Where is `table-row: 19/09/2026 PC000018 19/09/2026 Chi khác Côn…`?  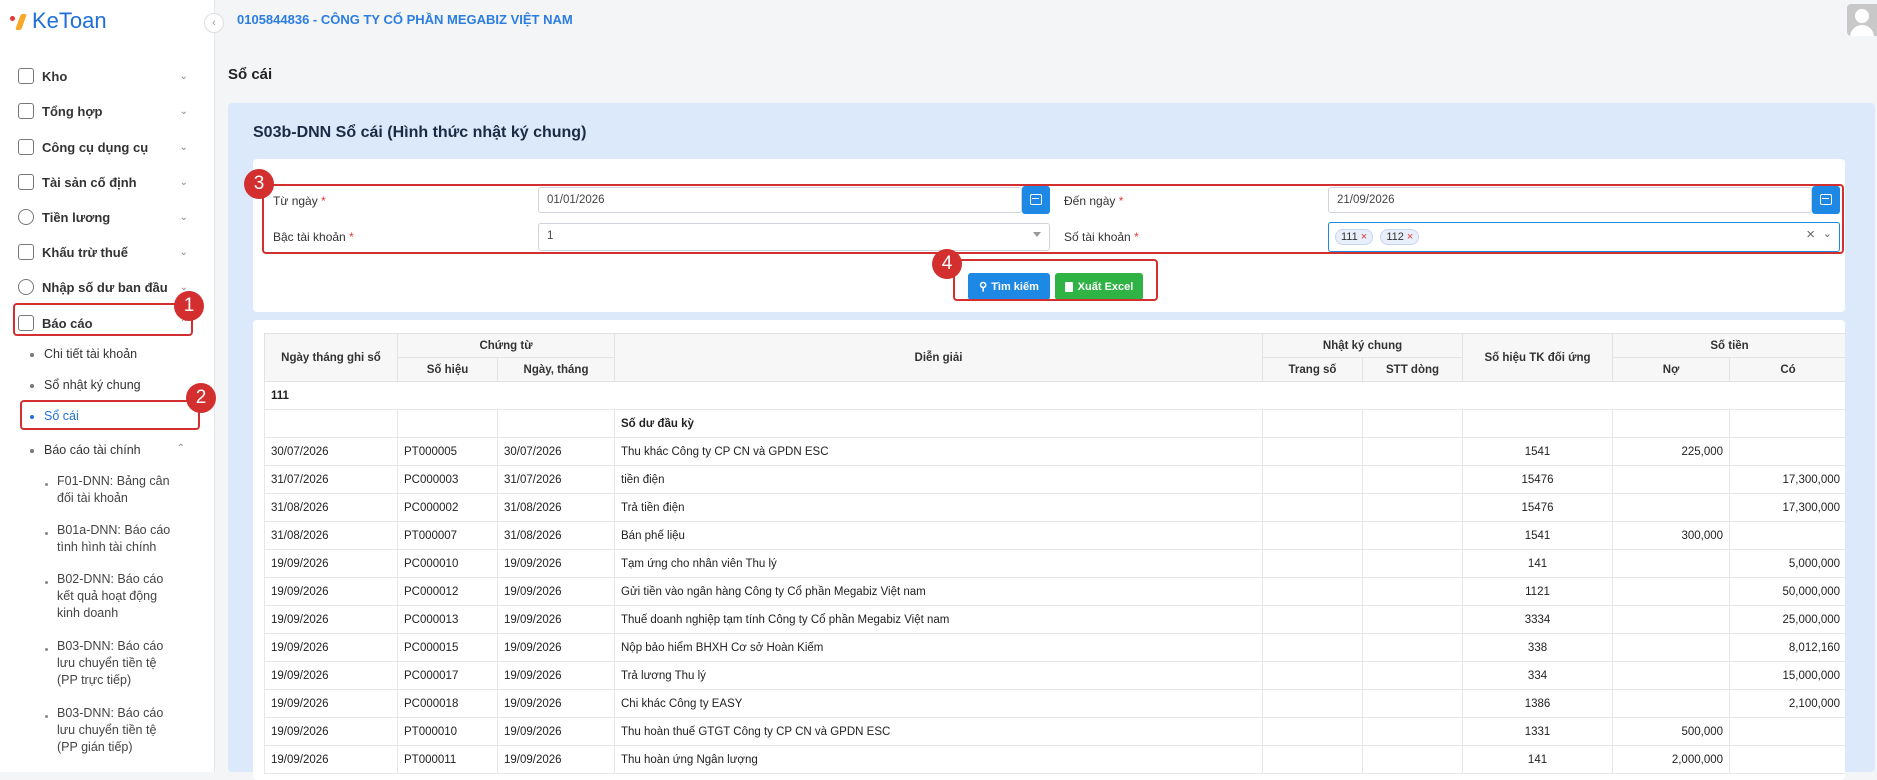
table-row: 19/09/2026 PC000018 19/09/2026 Chi khác Côn… is located at coordinates (1054, 703).